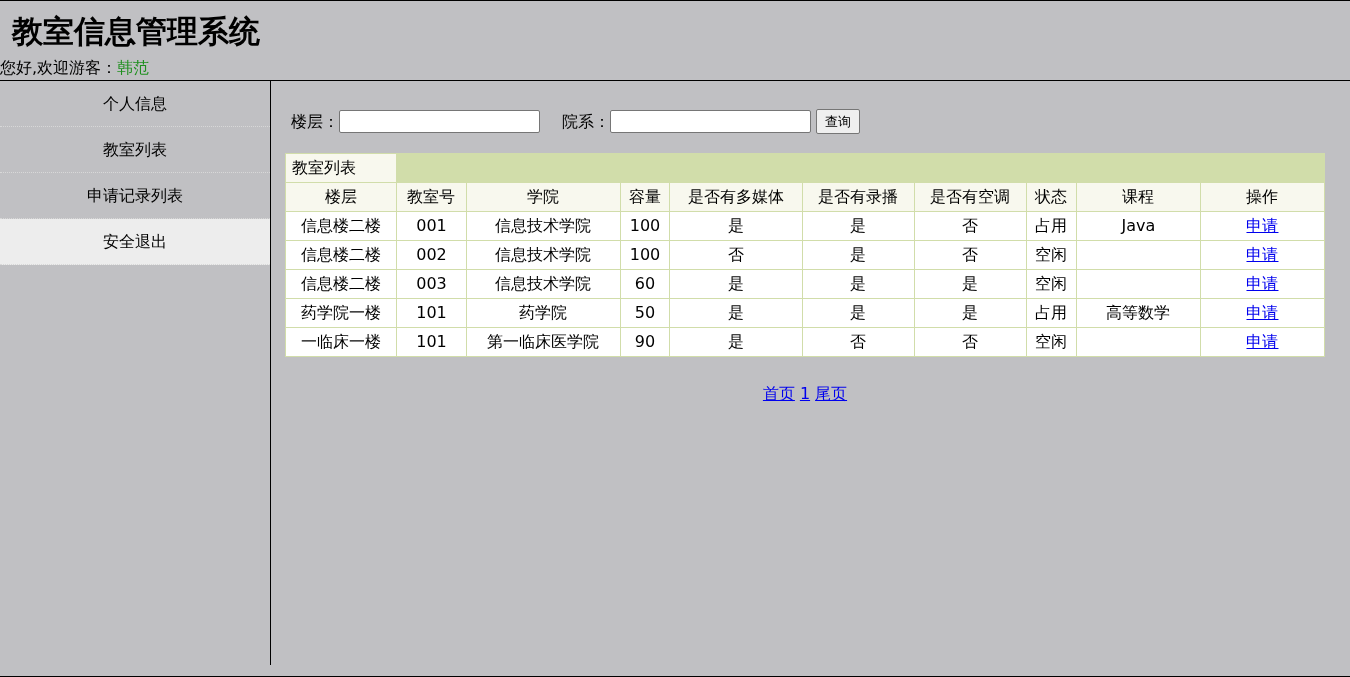 The image size is (1350, 677). What do you see at coordinates (431, 225) in the screenshot?
I see `table-cell: 001` at bounding box center [431, 225].